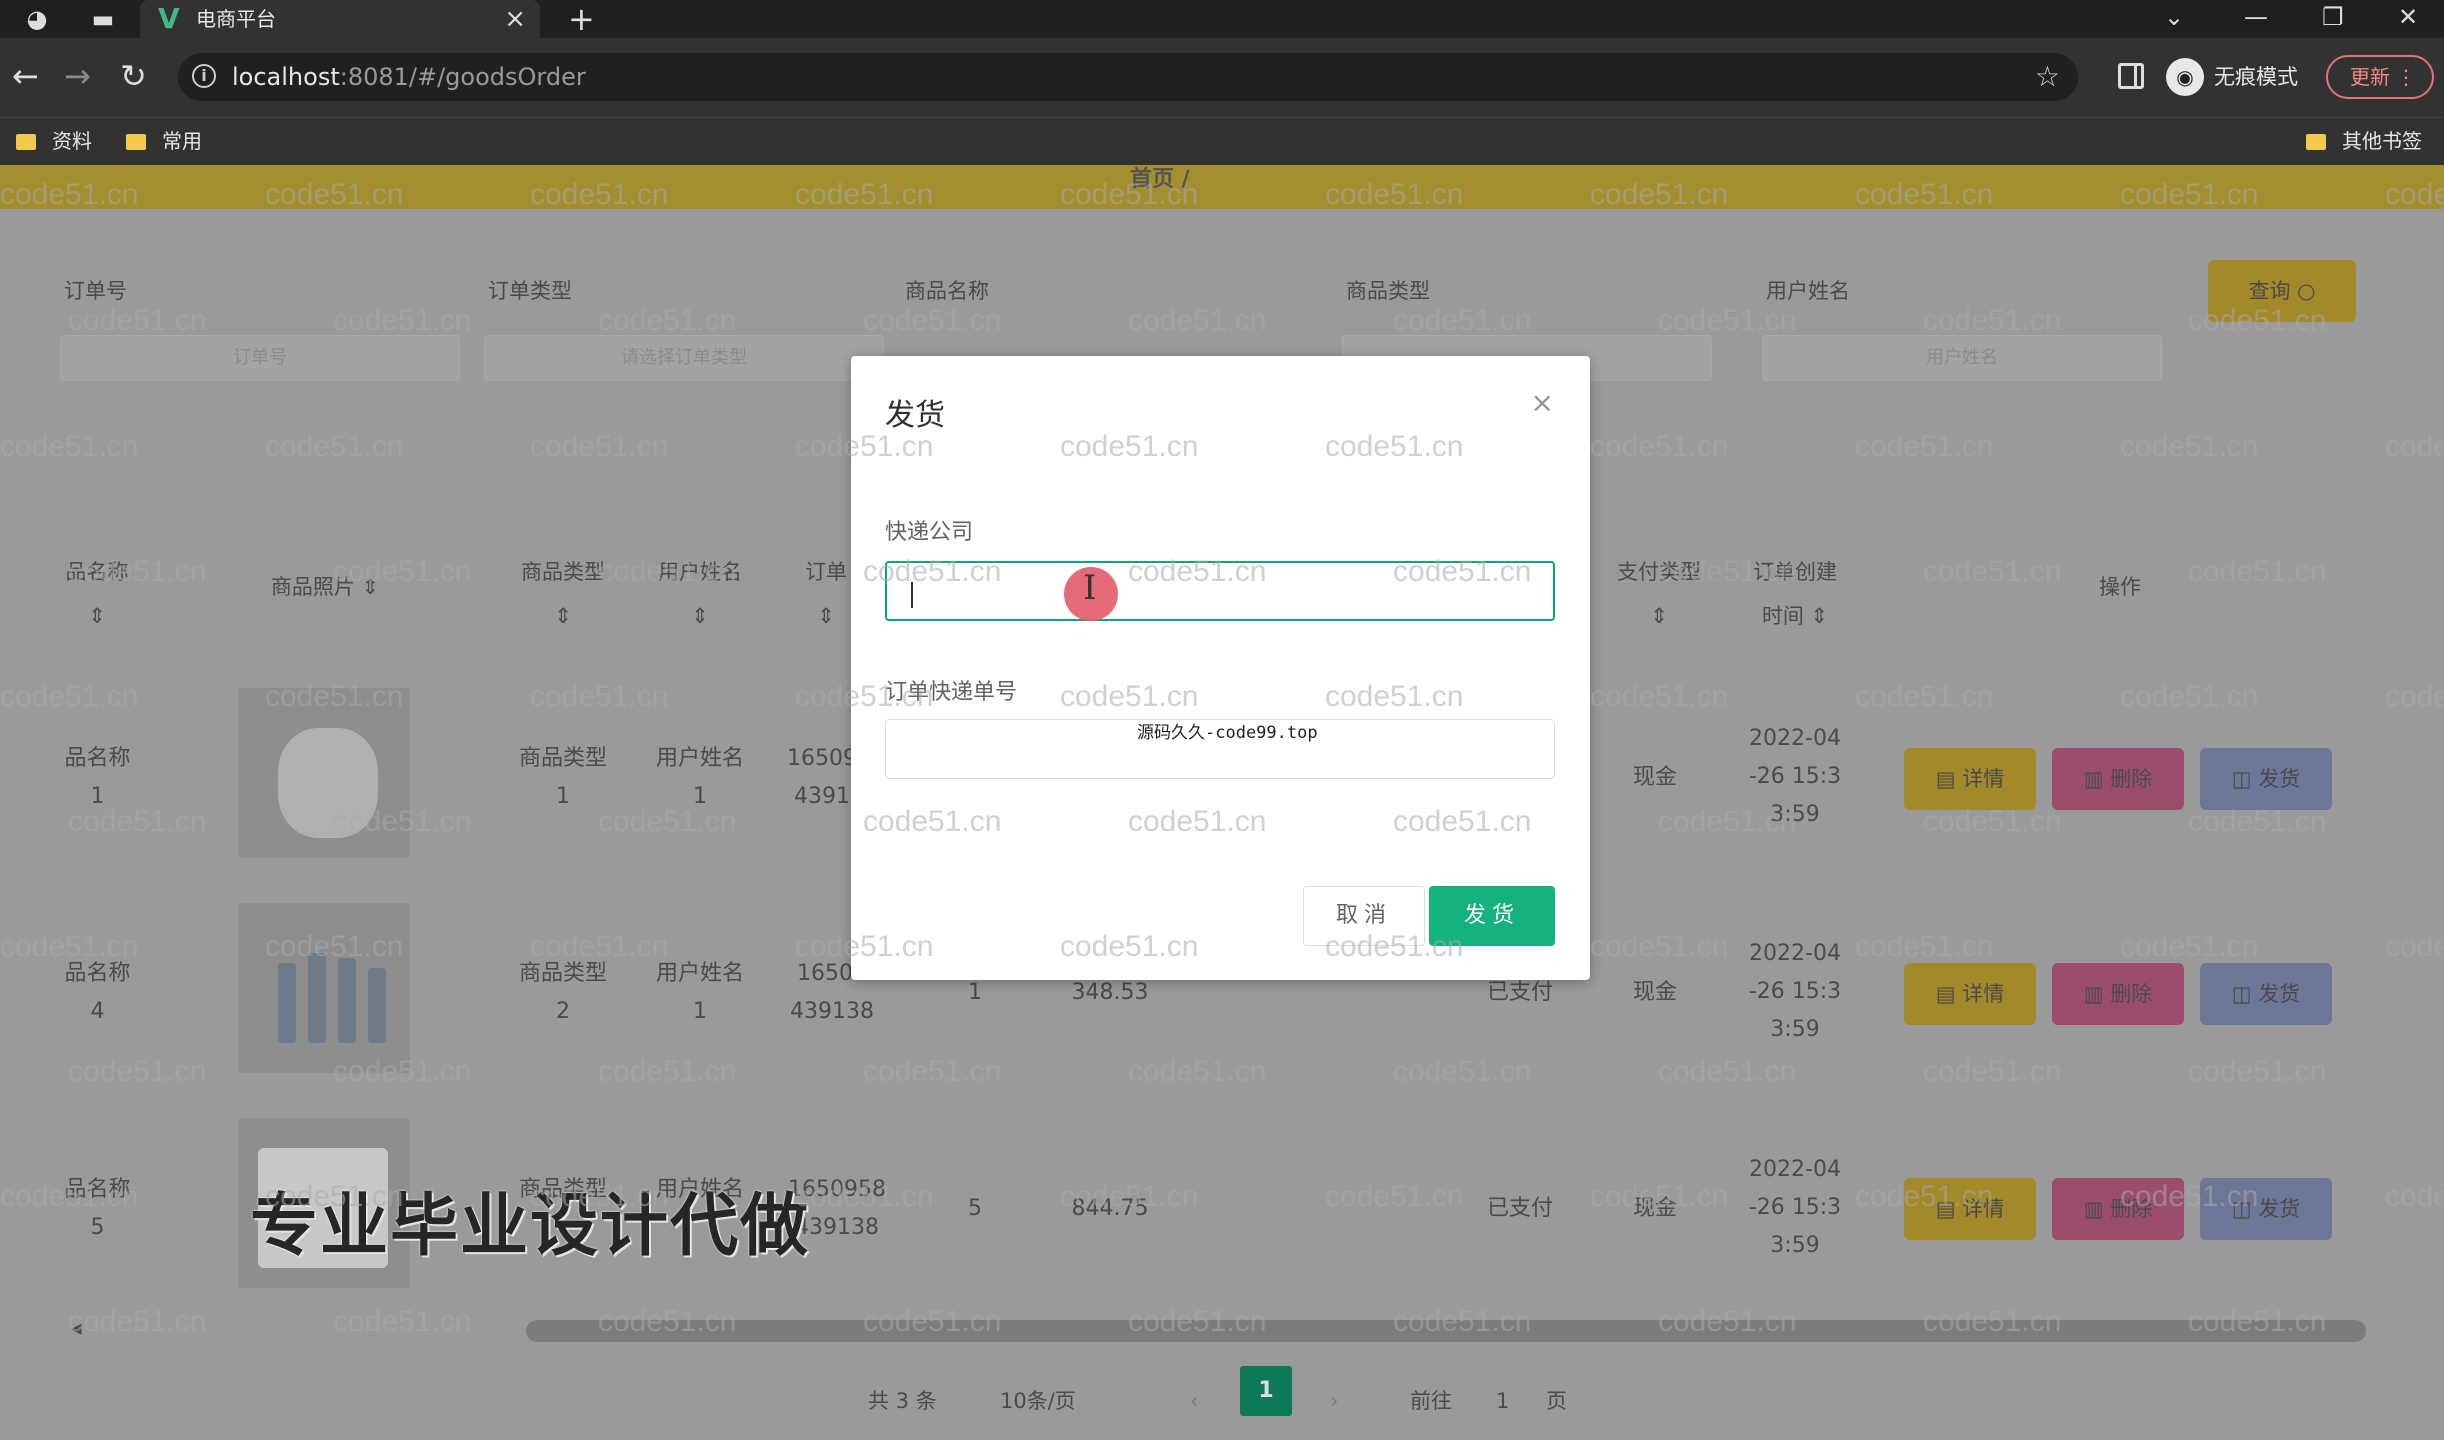 The width and height of the screenshot is (2444, 1440). What do you see at coordinates (1970, 1209) in the screenshot?
I see `row3-detail-button: ▤ 详情` at bounding box center [1970, 1209].